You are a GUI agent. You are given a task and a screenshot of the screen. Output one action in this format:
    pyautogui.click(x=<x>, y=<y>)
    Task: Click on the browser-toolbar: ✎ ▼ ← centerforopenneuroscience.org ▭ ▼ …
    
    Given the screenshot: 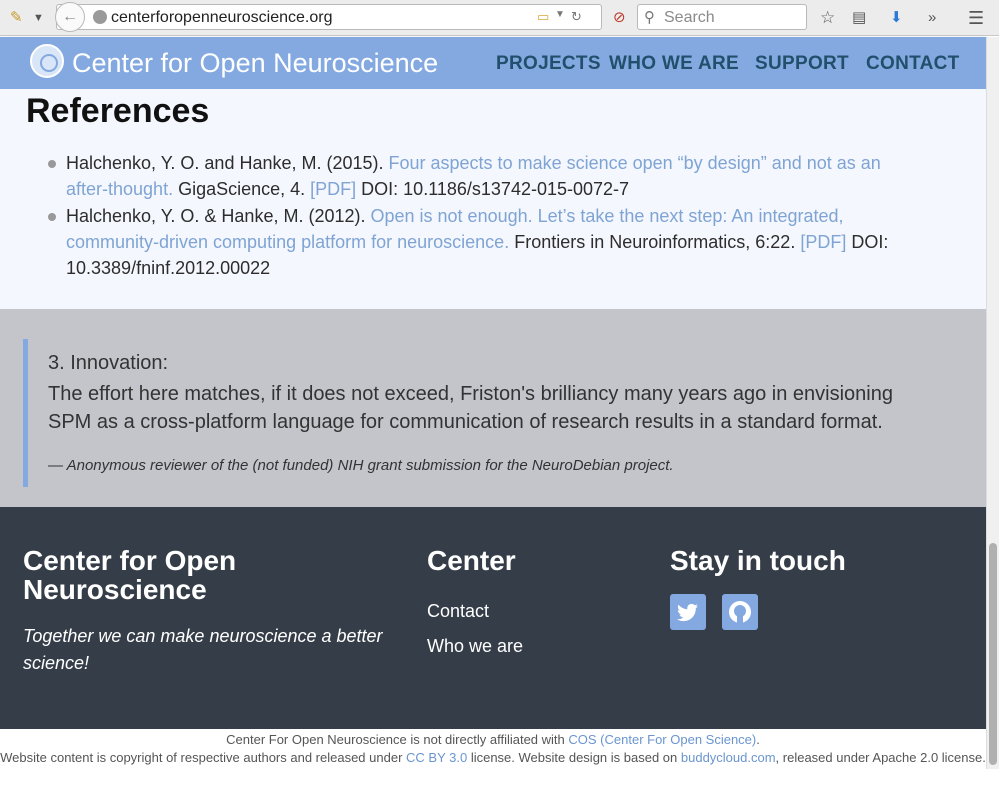 What is the action you would take?
    pyautogui.click(x=499, y=18)
    